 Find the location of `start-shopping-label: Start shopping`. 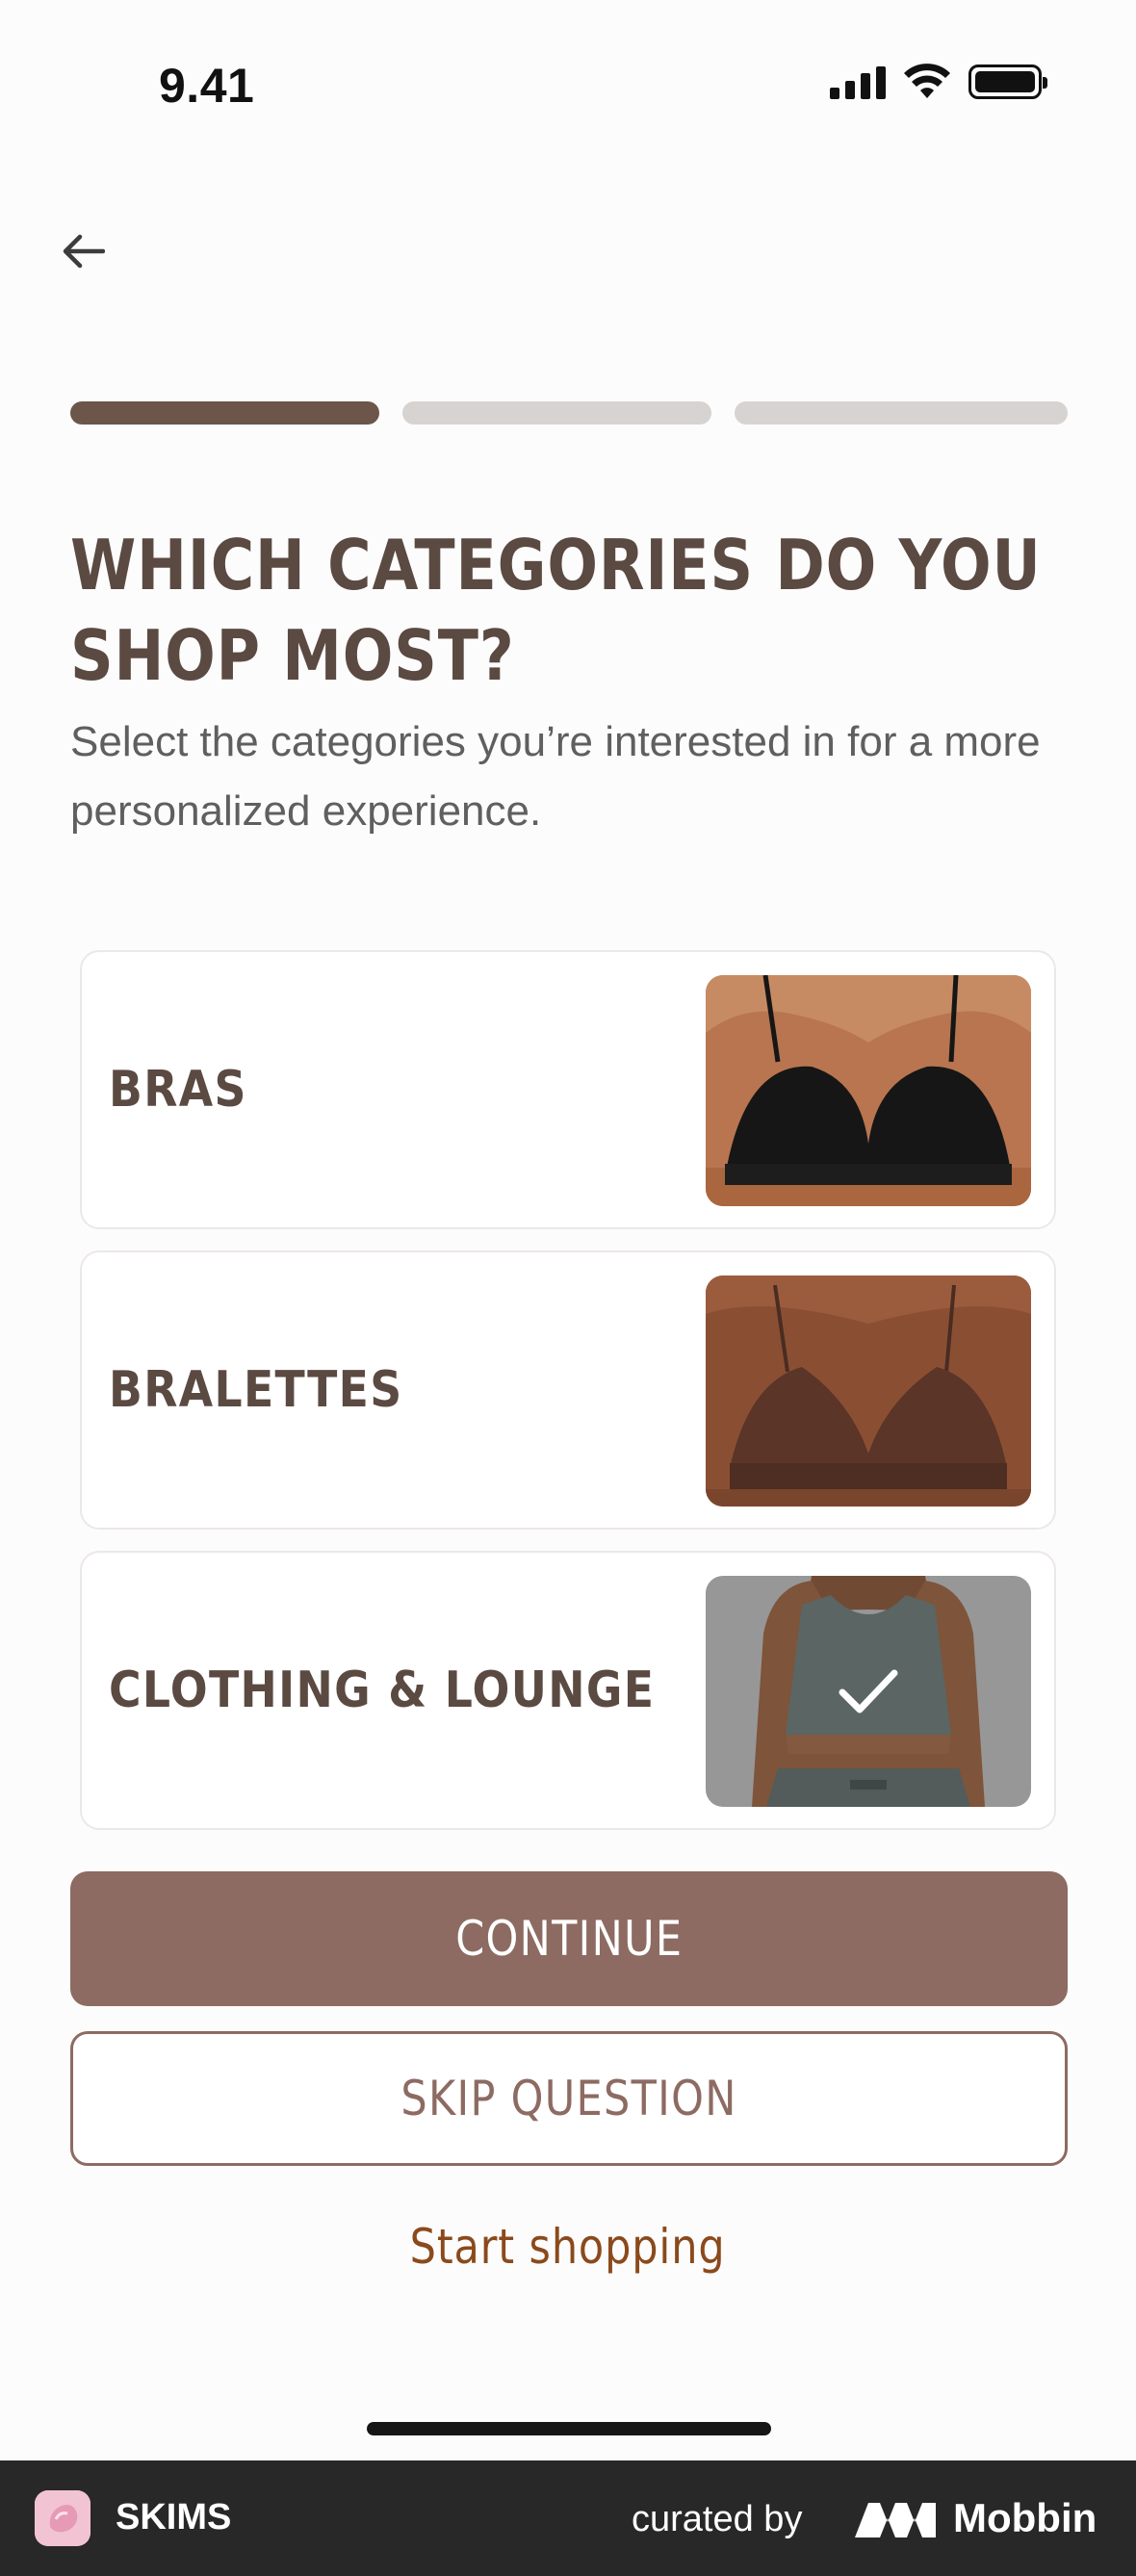

start-shopping-label: Start shopping is located at coordinates (568, 2247).